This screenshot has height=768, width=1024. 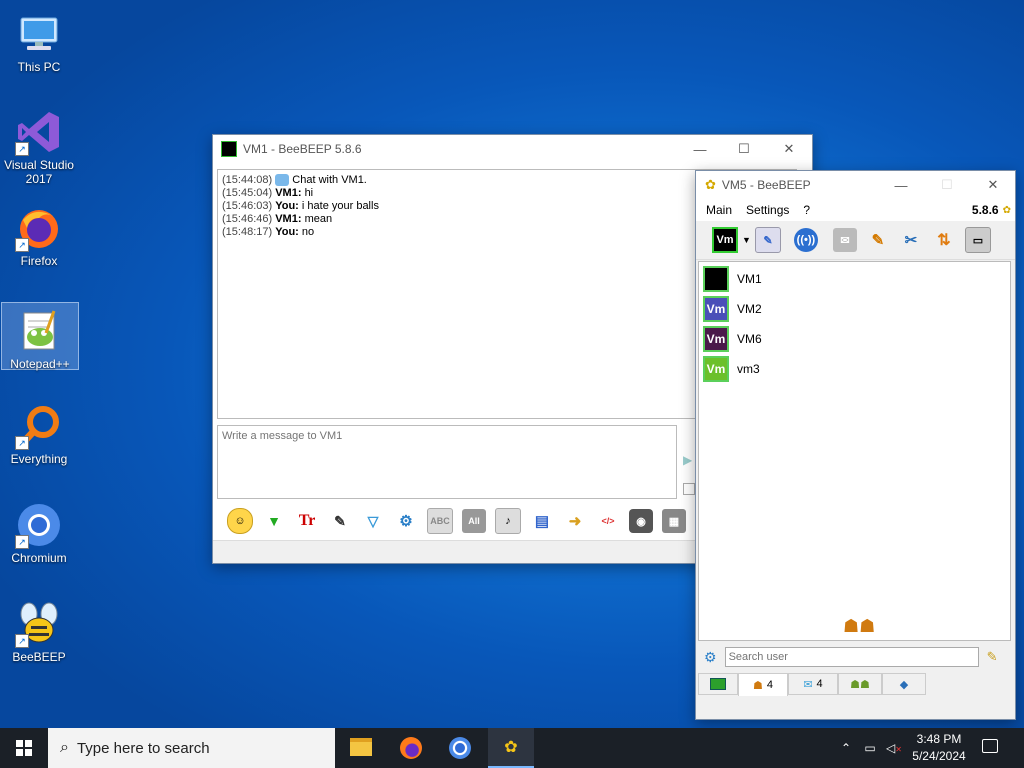 What do you see at coordinates (878, 240) in the screenshot?
I see `write-icon: ✎` at bounding box center [878, 240].